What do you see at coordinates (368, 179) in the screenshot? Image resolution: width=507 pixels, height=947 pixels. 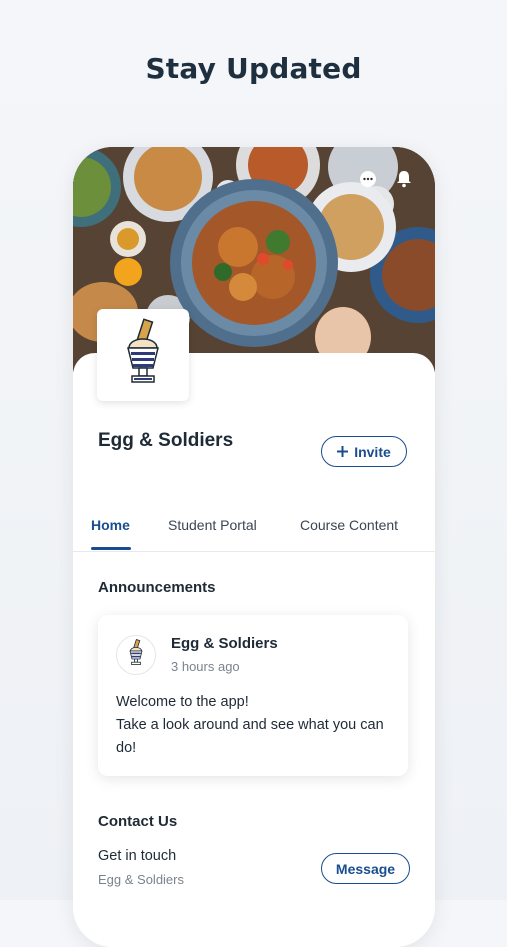 I see `chat-icon` at bounding box center [368, 179].